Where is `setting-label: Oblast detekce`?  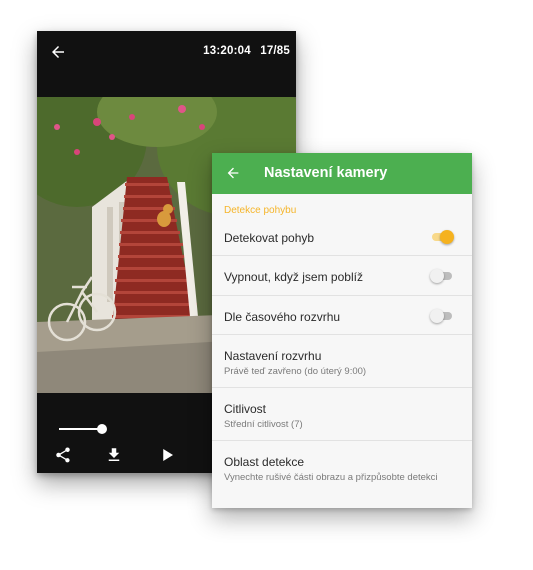 setting-label: Oblast detekce is located at coordinates (264, 462).